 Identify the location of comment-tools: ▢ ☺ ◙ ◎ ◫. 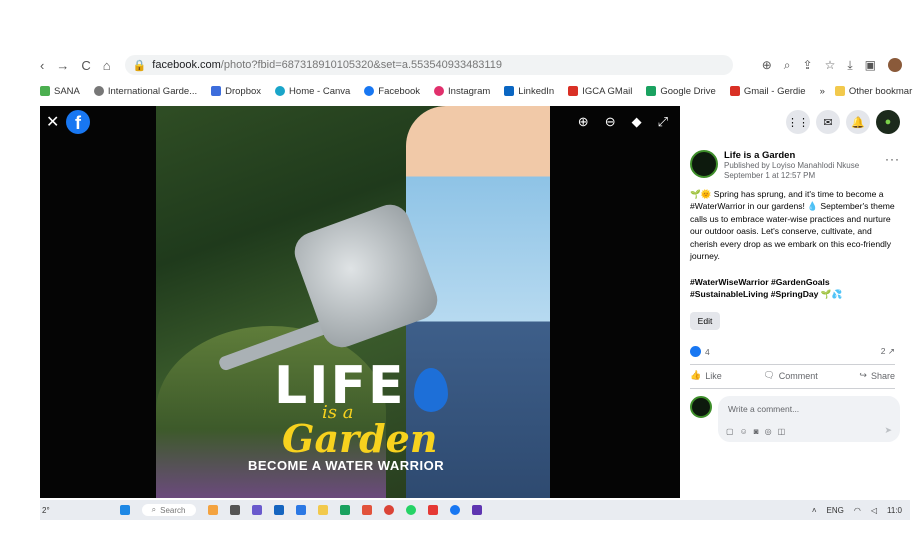
(755, 431).